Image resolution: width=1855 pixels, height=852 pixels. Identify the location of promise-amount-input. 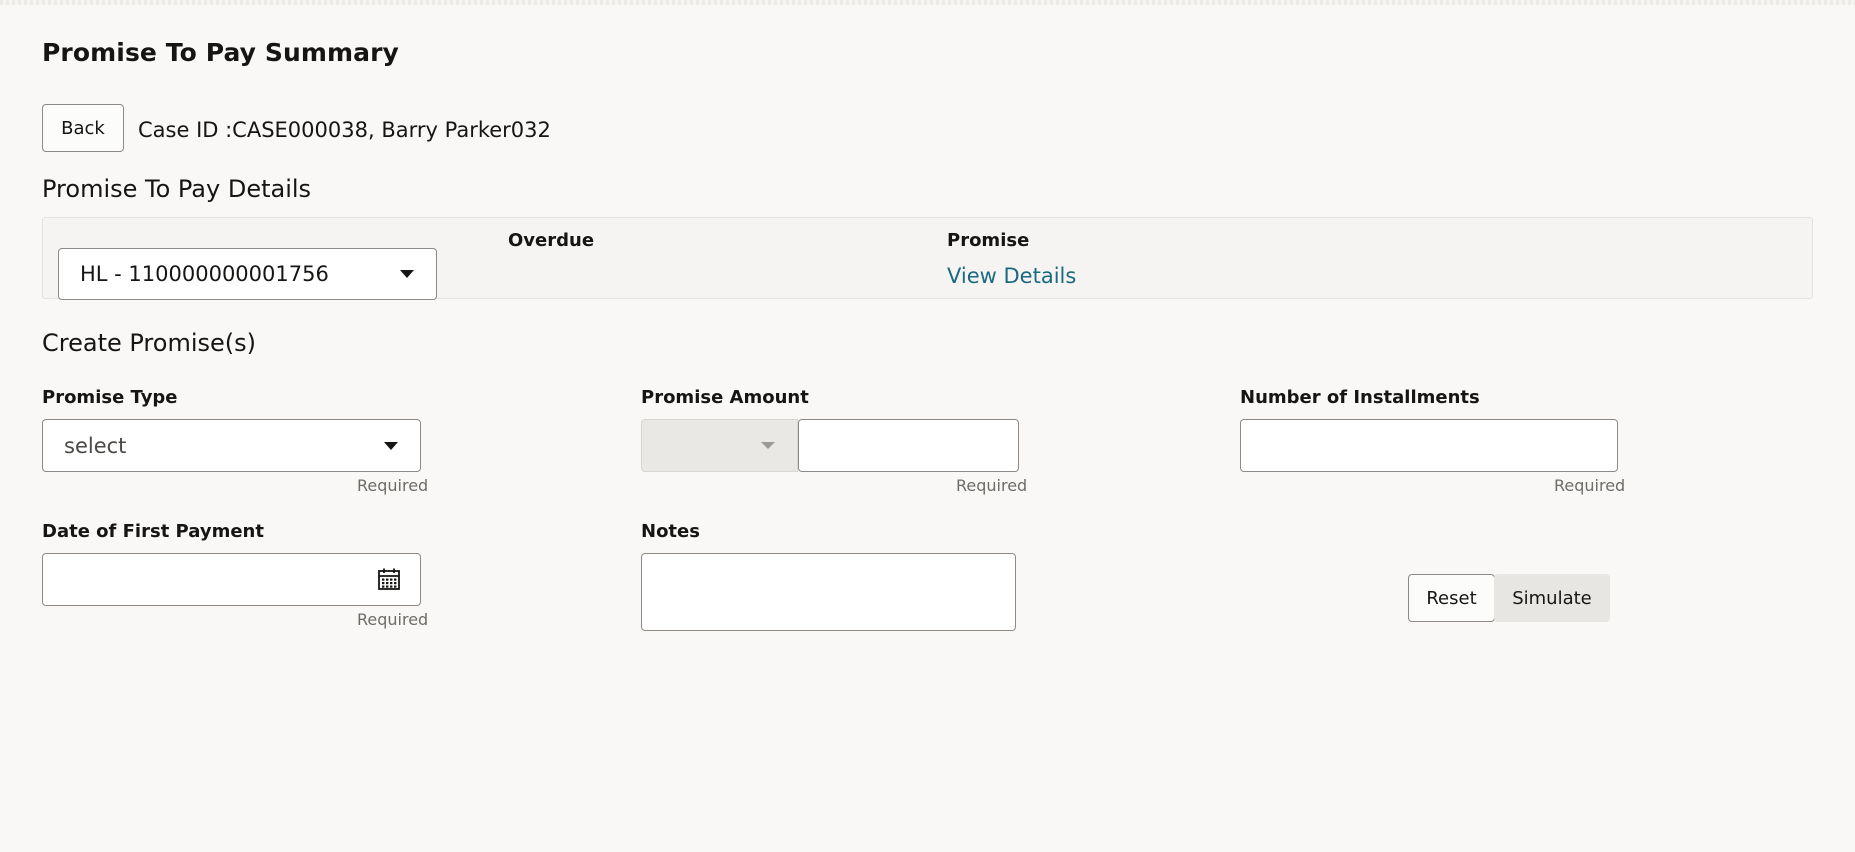
(908, 445).